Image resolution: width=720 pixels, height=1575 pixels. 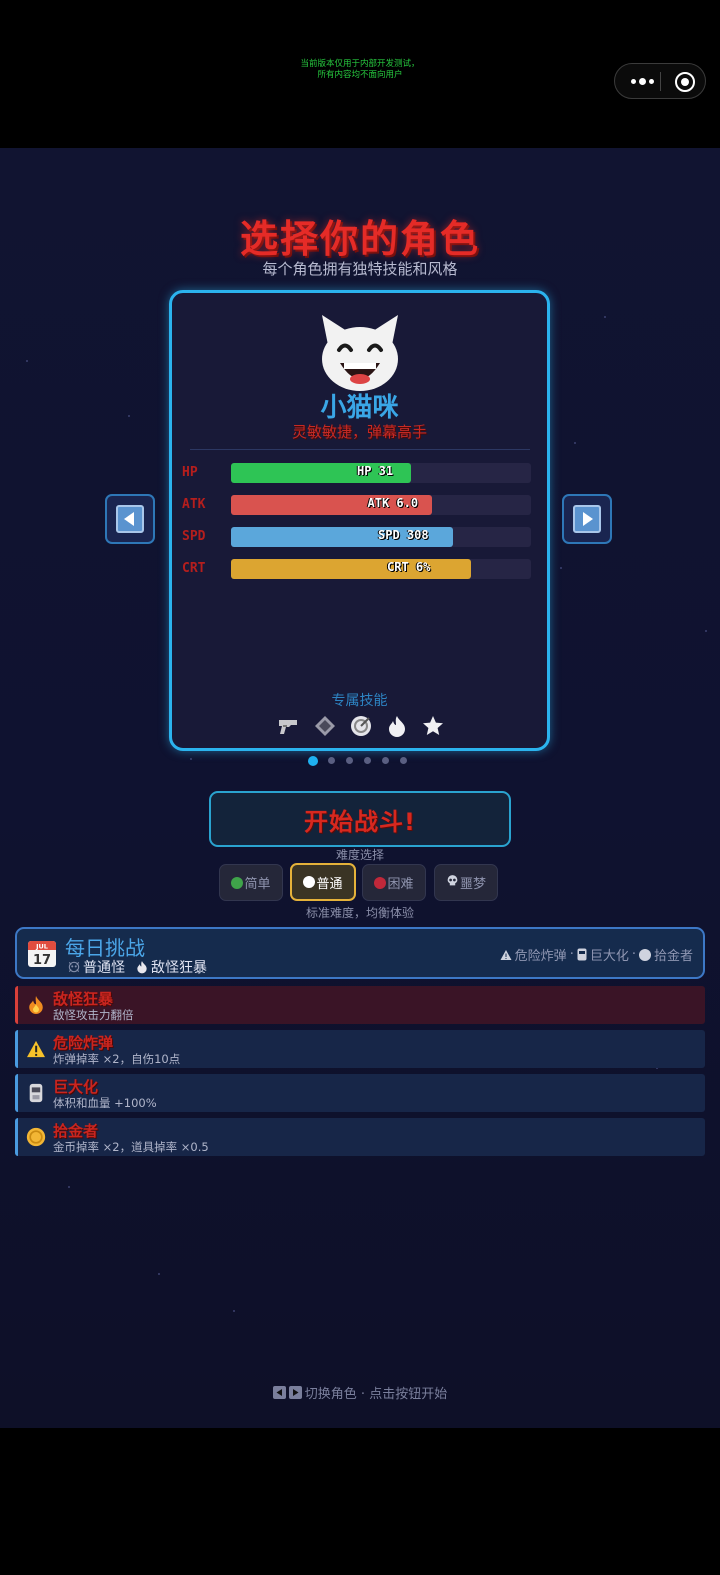 What do you see at coordinates (359, 701) in the screenshot?
I see `skills-label: 专属技能` at bounding box center [359, 701].